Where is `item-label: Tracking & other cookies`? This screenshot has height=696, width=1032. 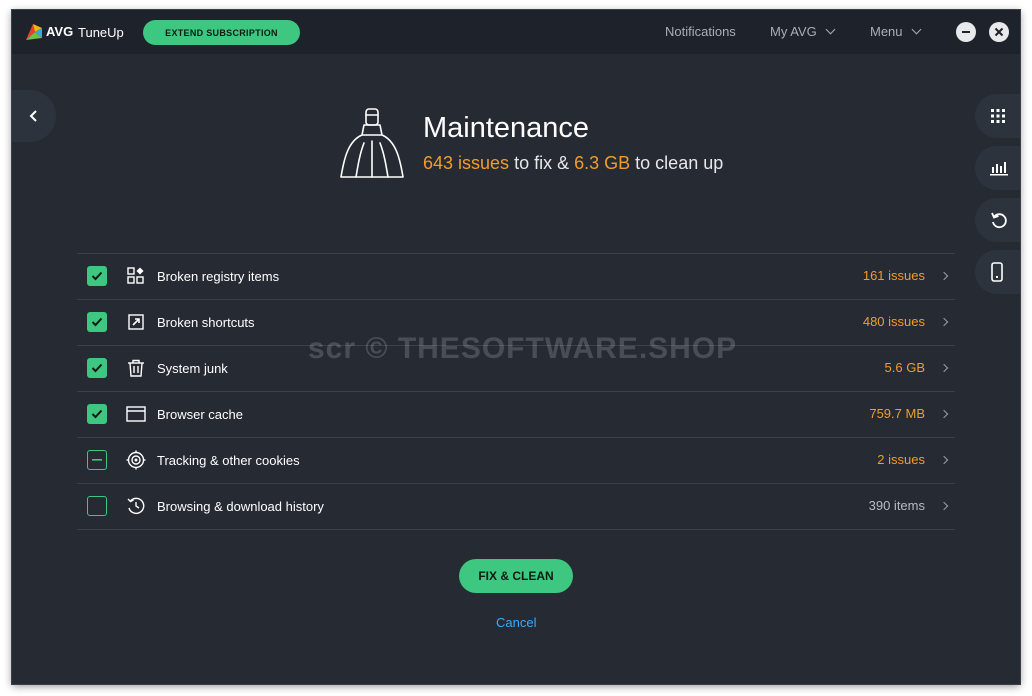
item-label: Tracking & other cookies is located at coordinates (228, 460).